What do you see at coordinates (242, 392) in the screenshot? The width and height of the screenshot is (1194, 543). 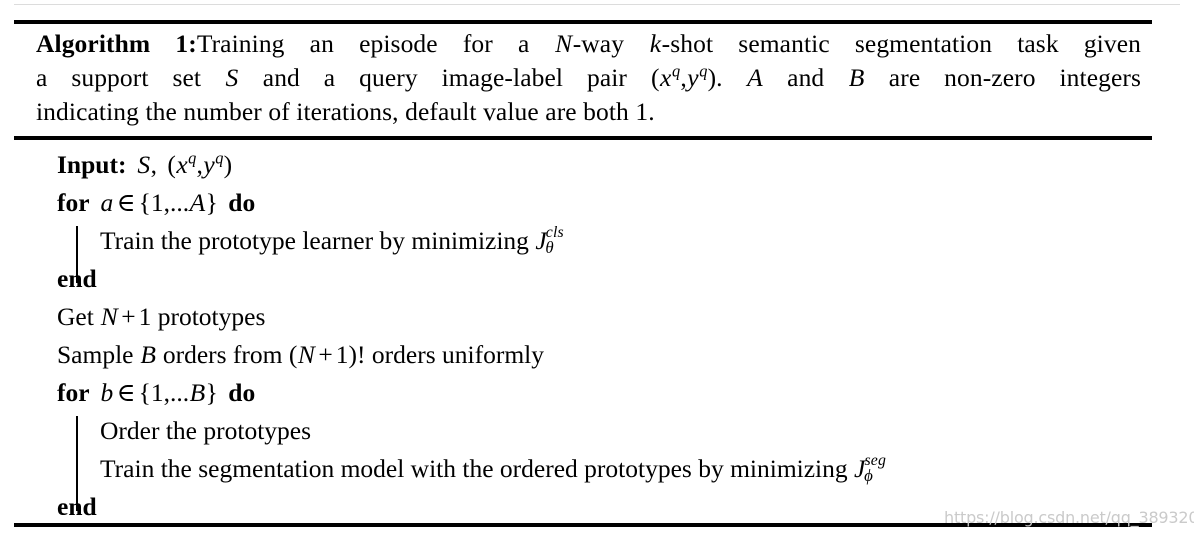 I see `for-b-do-keyword: do` at bounding box center [242, 392].